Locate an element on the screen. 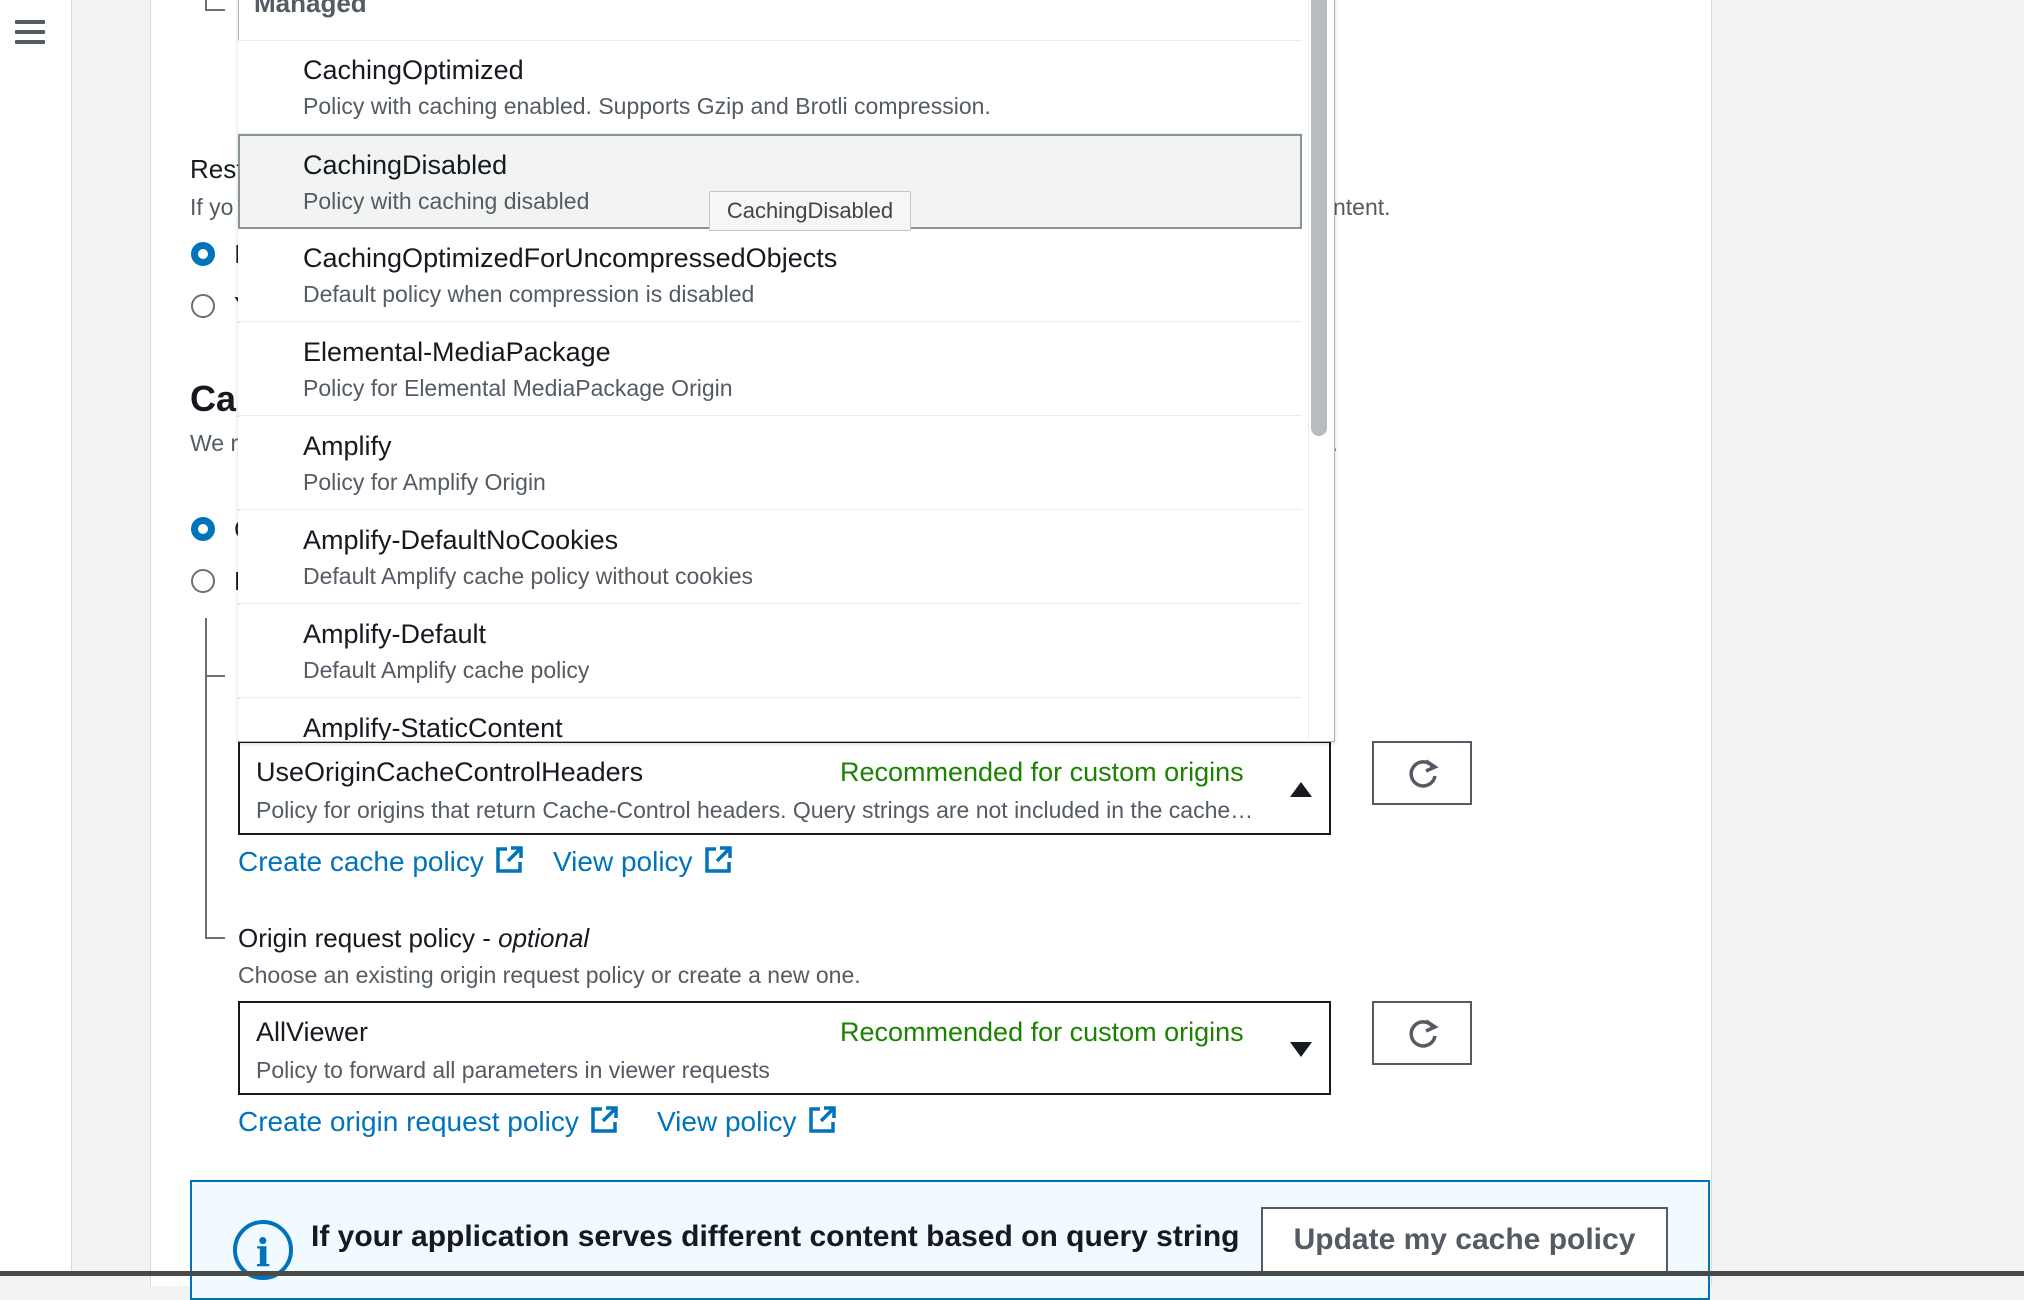  origin-request-policy-recommended-tag: Recommended for custom origins is located at coordinates (1042, 1032).